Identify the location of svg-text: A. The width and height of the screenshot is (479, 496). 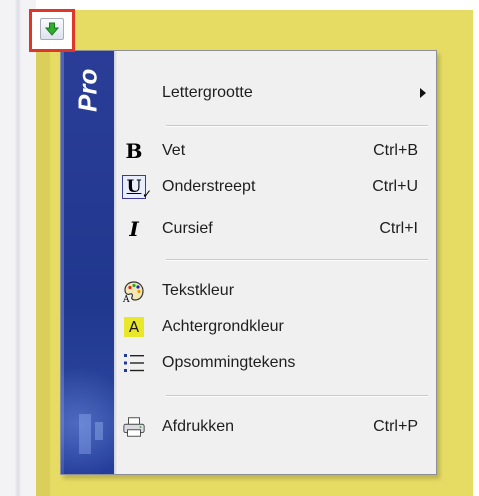
(126, 299).